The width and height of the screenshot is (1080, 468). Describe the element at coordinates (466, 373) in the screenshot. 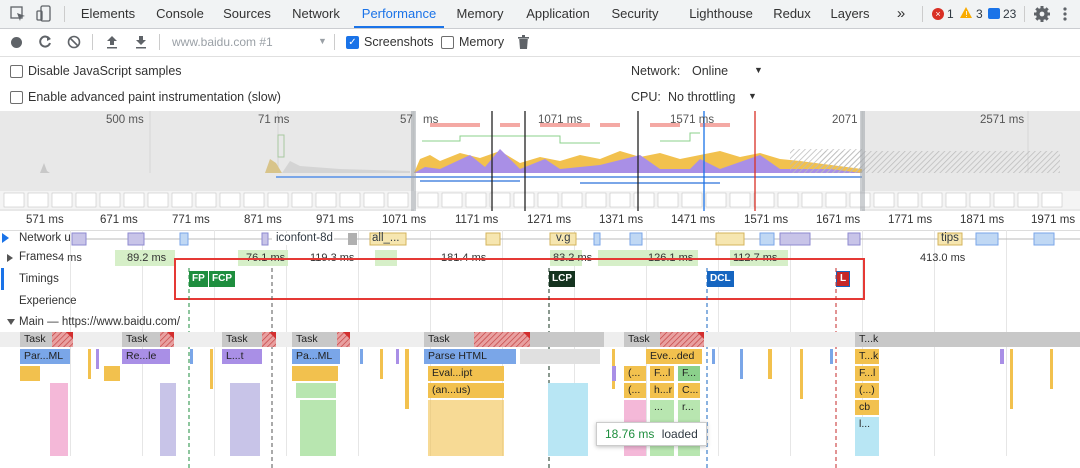

I see `flame-event: Eval...ipt` at that location.